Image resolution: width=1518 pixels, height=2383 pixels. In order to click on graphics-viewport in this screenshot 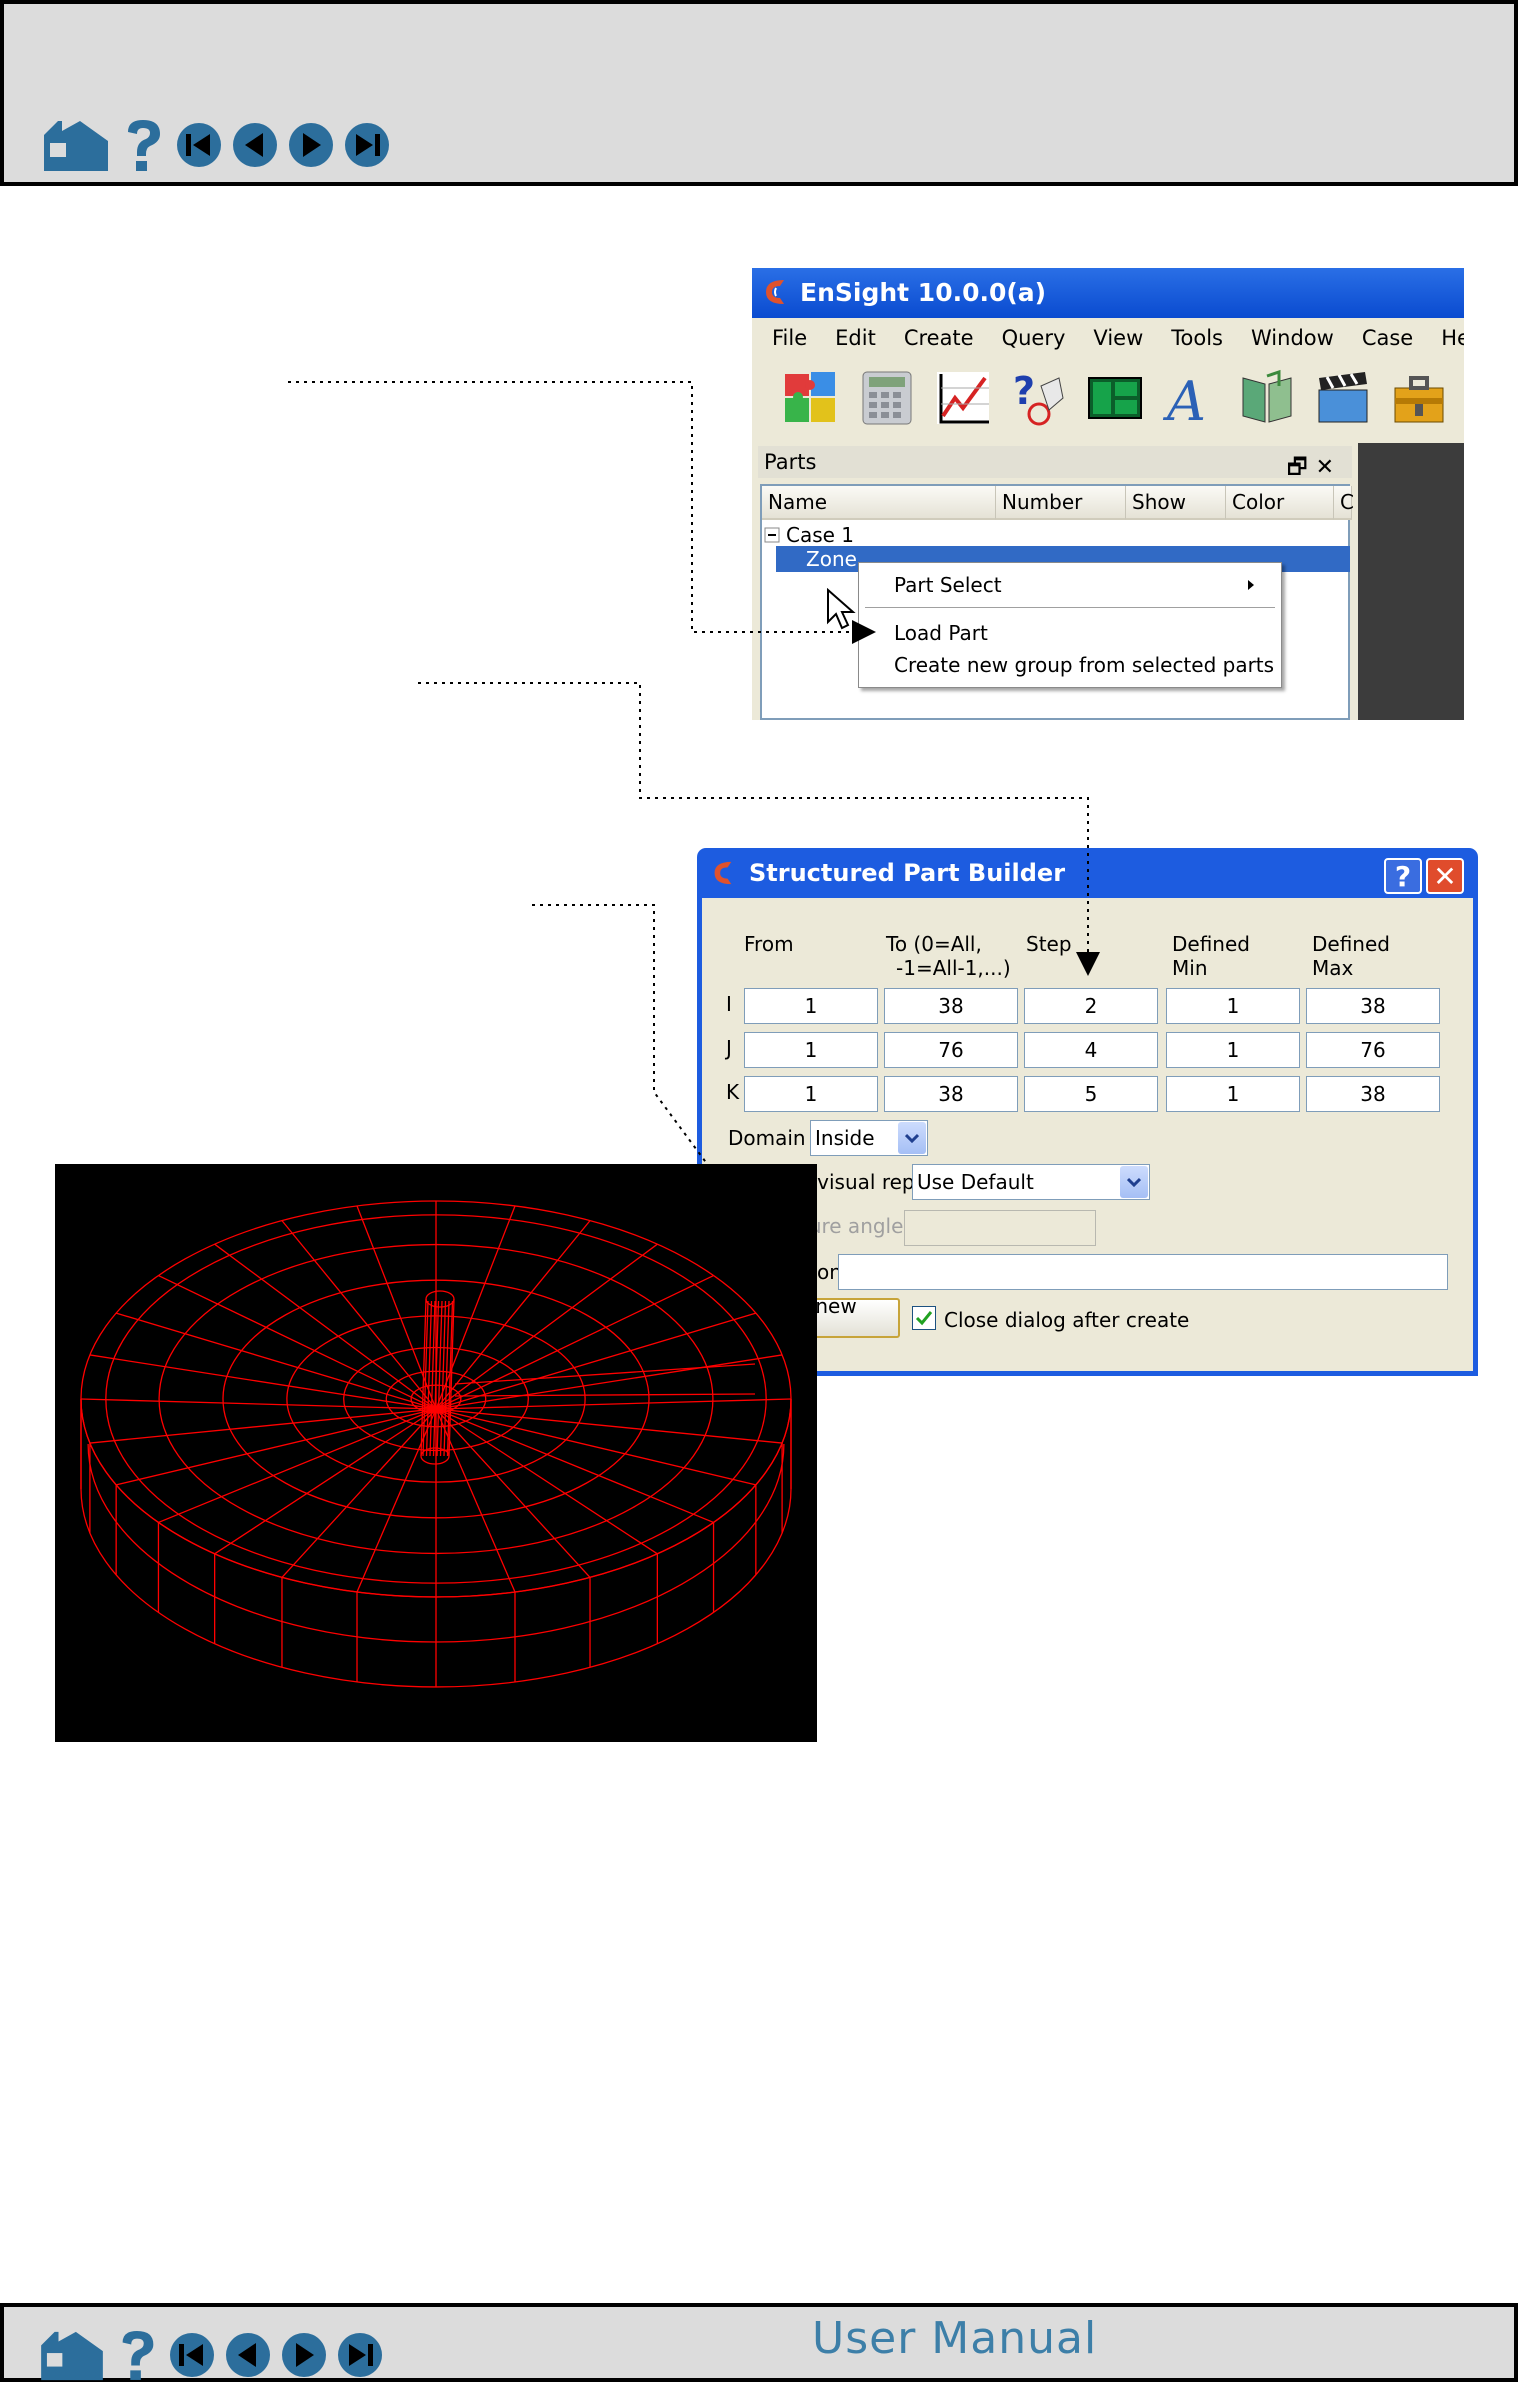, I will do `click(1411, 581)`.